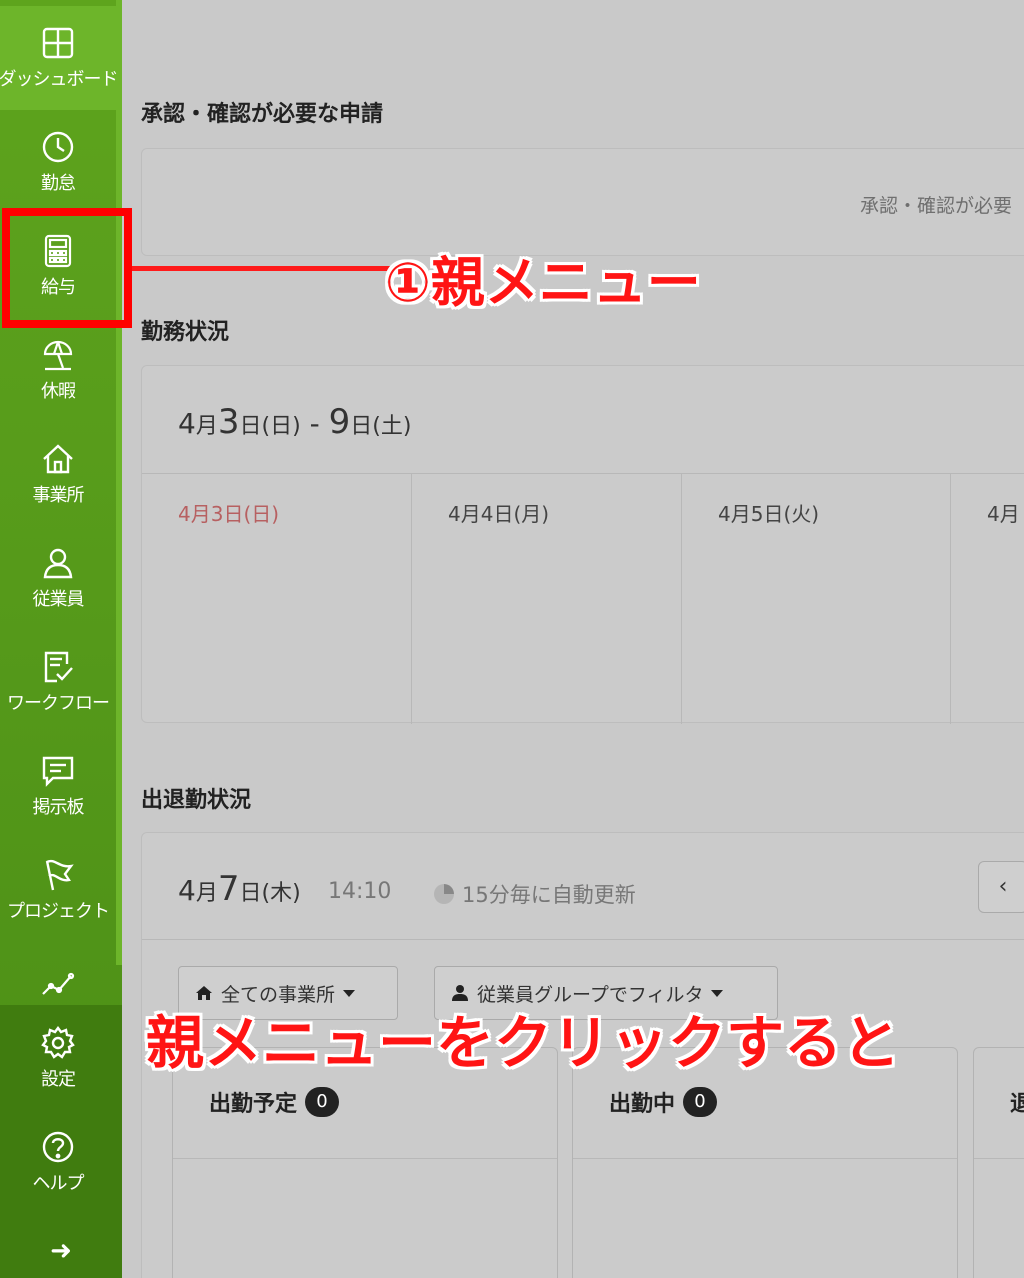 This screenshot has height=1278, width=1024. What do you see at coordinates (239, 889) in the screenshot?
I see `attendance-date: 4月7日(木)` at bounding box center [239, 889].